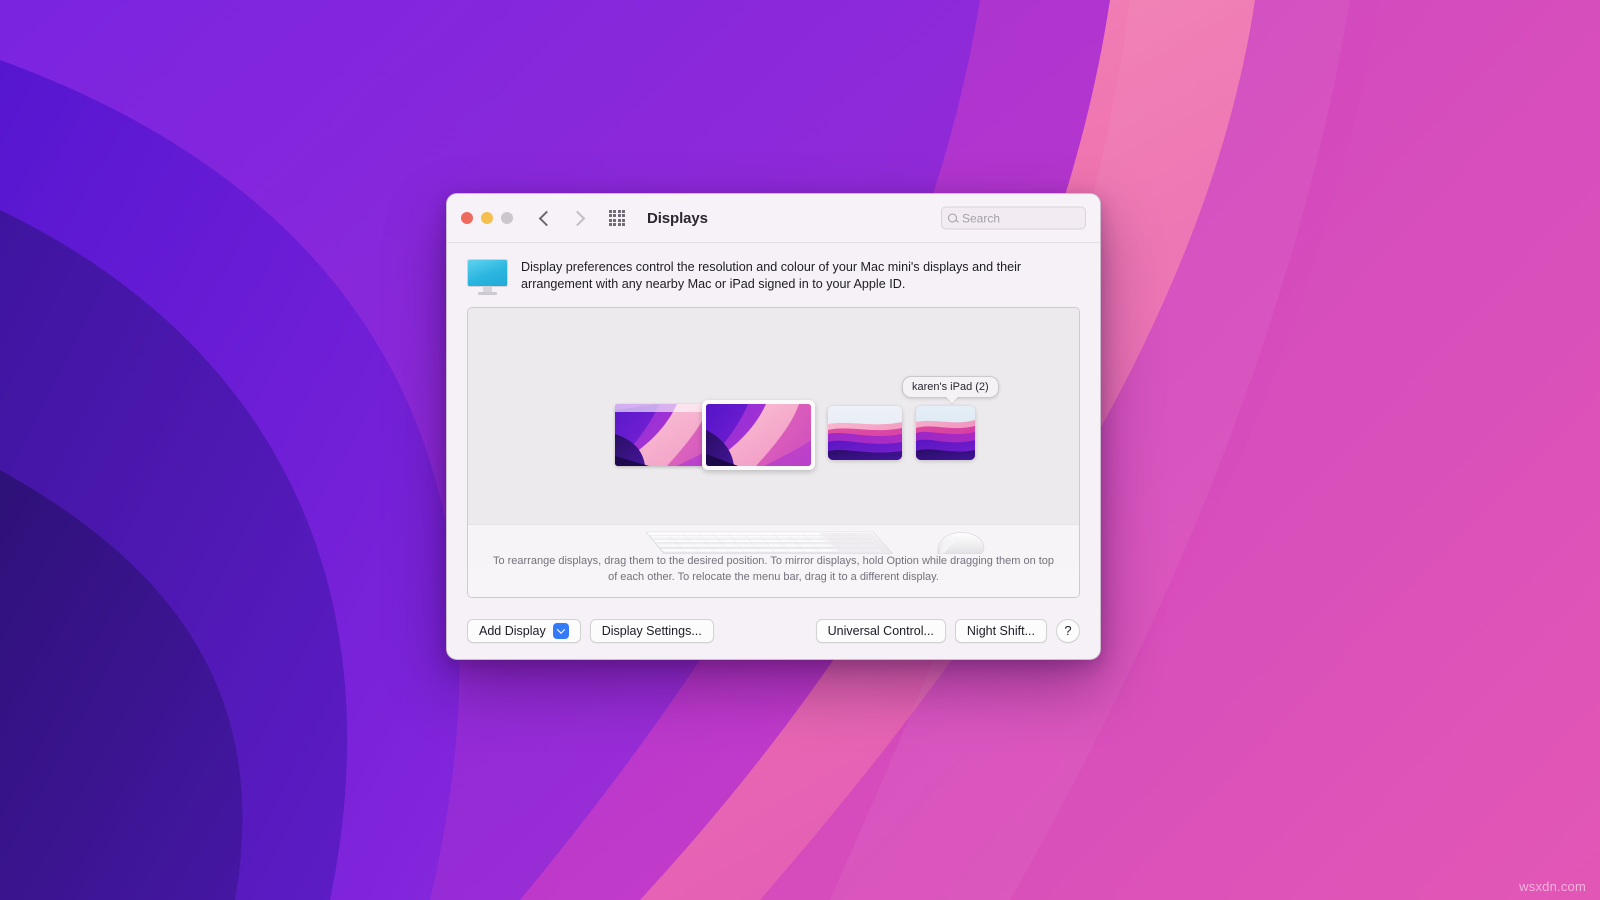  What do you see at coordinates (769, 543) in the screenshot?
I see `magic-keyboard-icon` at bounding box center [769, 543].